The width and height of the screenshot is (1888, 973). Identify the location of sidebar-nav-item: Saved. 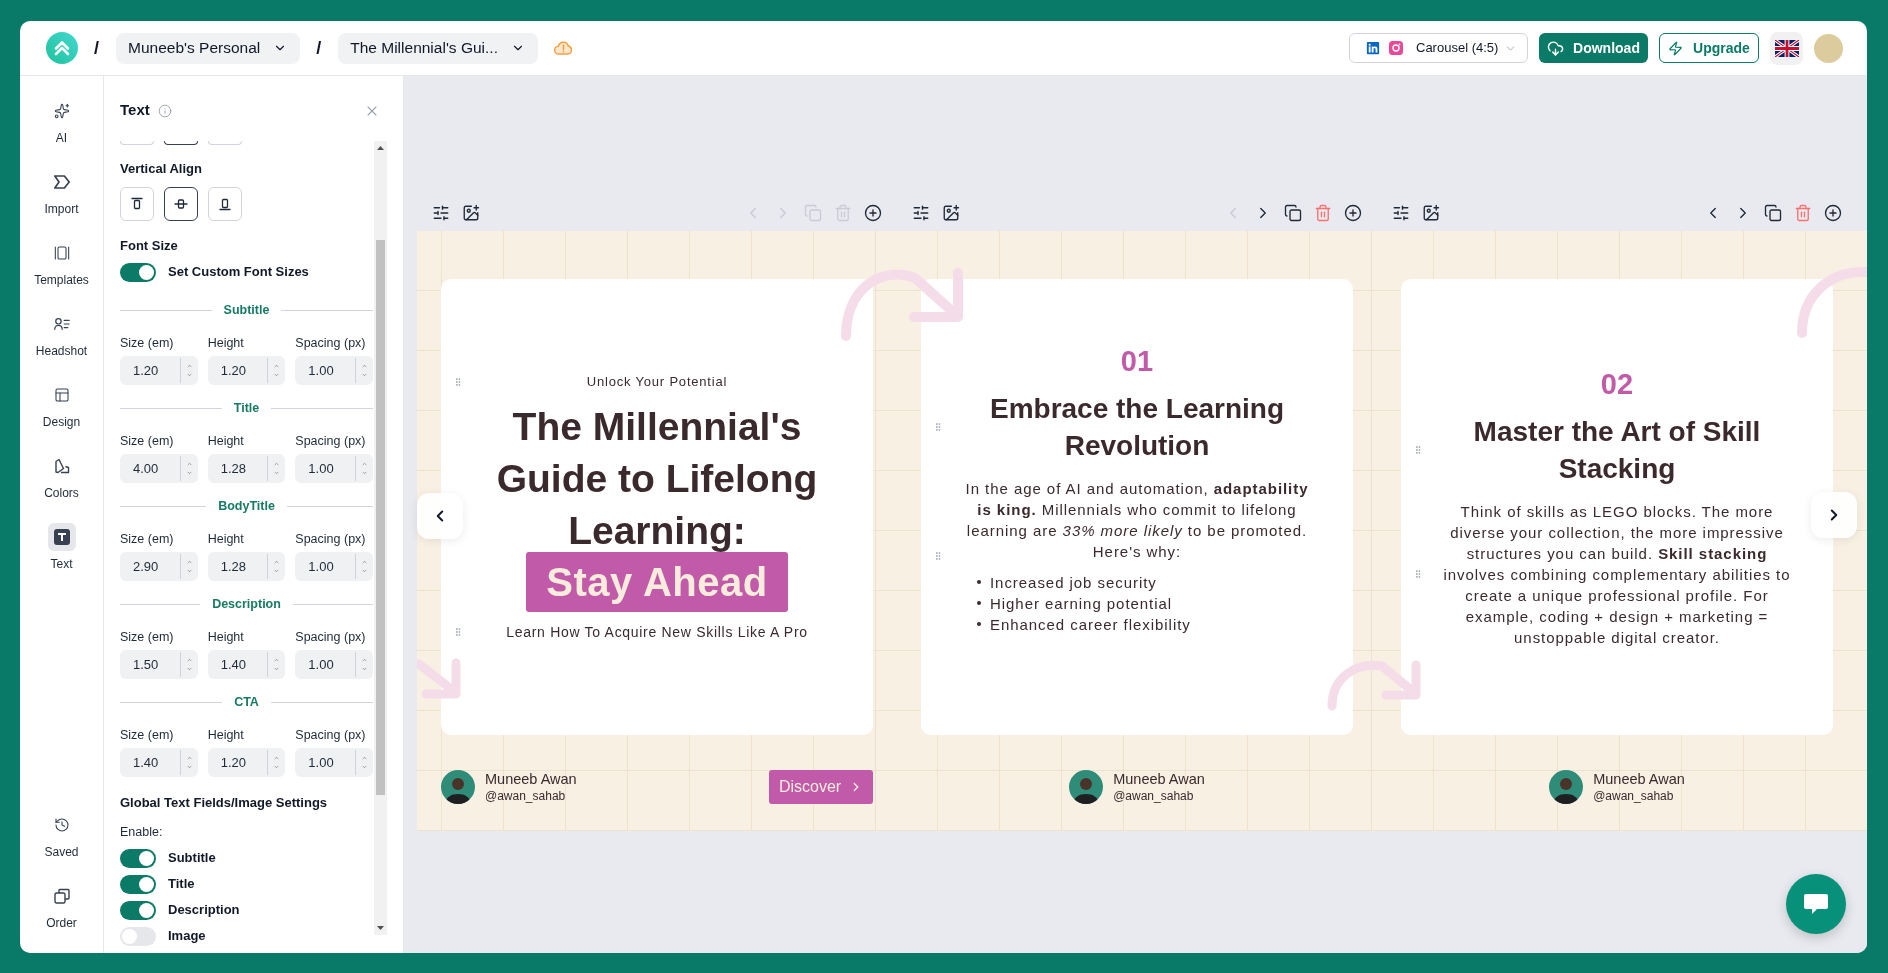
(61, 835).